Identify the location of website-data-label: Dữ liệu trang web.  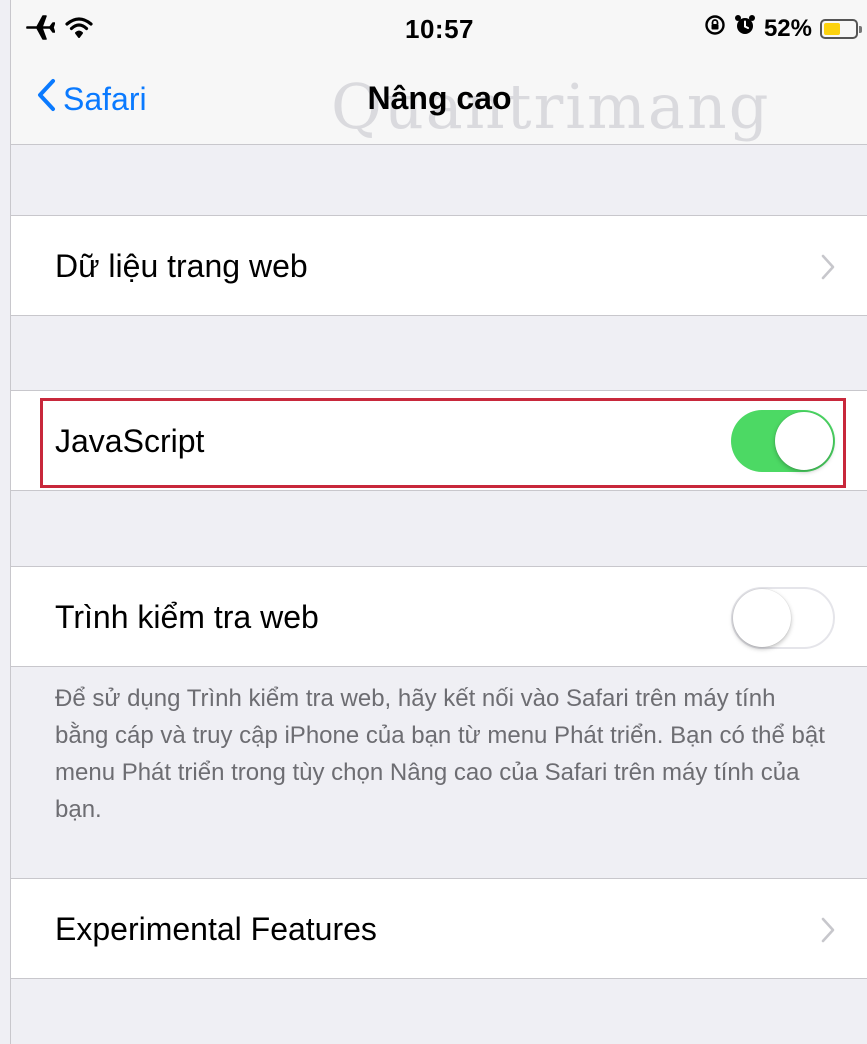
(181, 266).